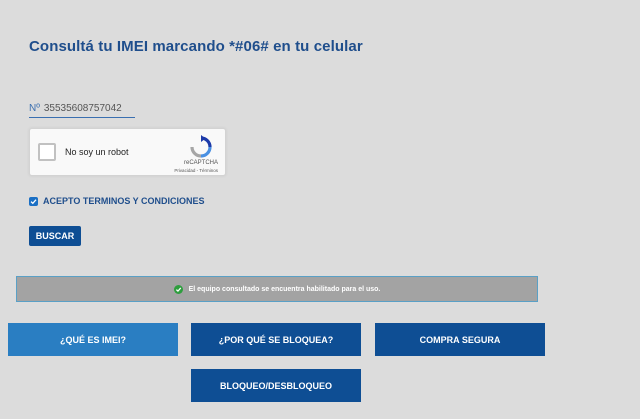 The width and height of the screenshot is (640, 419). What do you see at coordinates (201, 147) in the screenshot?
I see `recaptcha-logo-icon` at bounding box center [201, 147].